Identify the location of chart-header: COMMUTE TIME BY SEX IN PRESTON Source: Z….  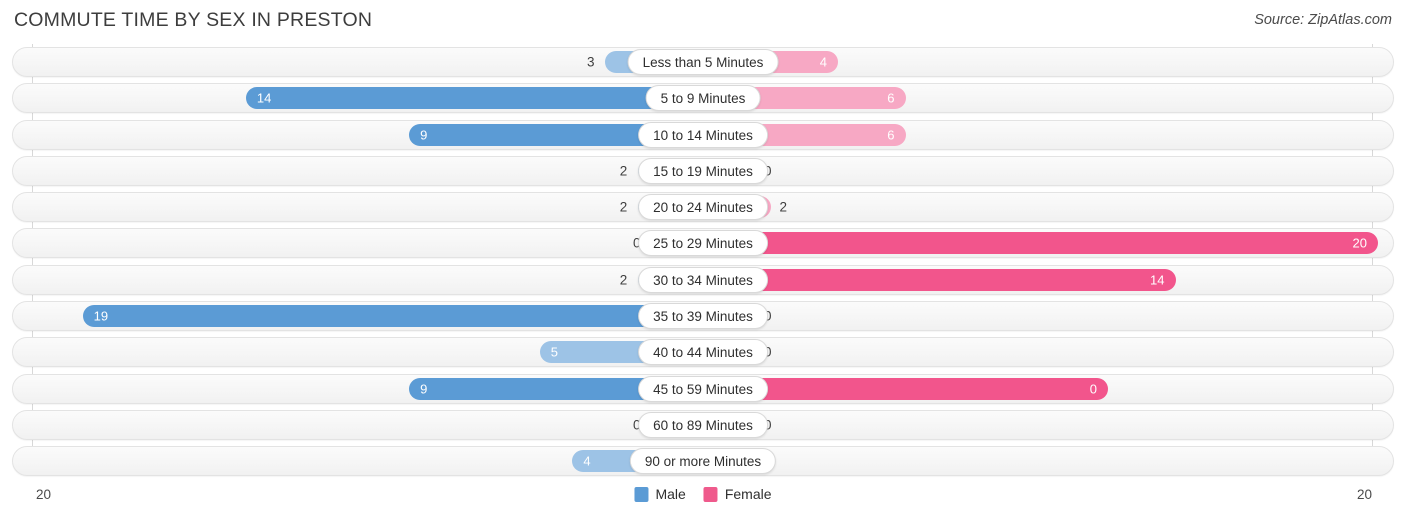
(703, 22).